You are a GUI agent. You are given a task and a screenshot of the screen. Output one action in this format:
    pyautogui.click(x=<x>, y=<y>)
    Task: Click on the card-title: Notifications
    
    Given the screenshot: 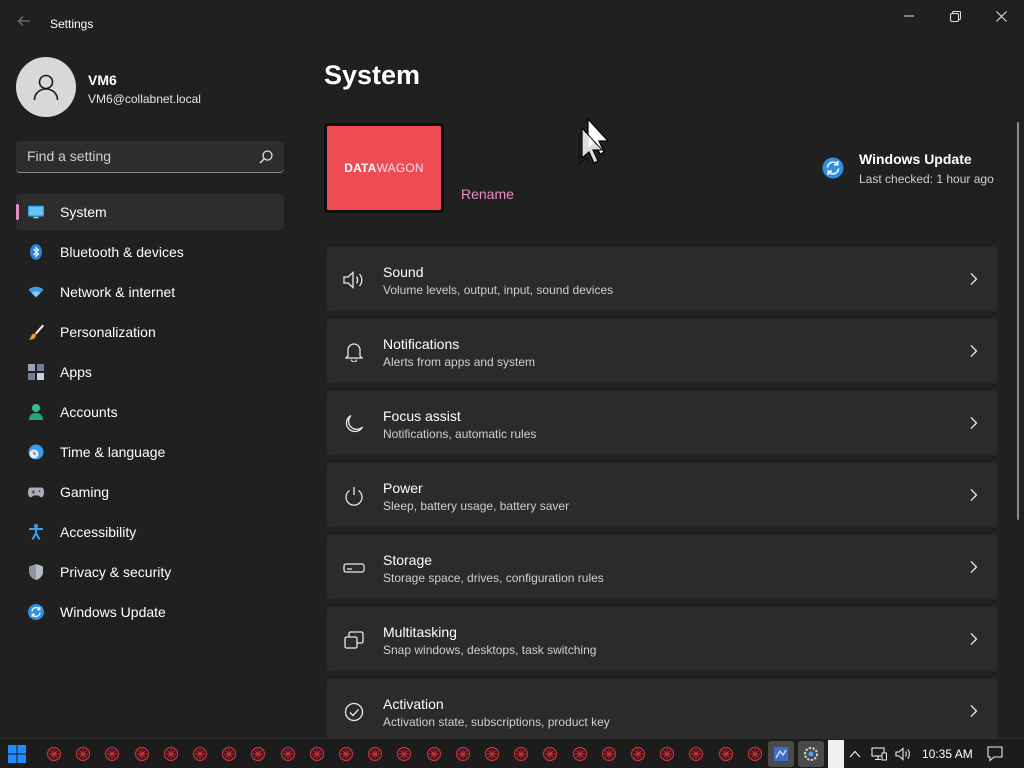 What is the action you would take?
    pyautogui.click(x=421, y=344)
    